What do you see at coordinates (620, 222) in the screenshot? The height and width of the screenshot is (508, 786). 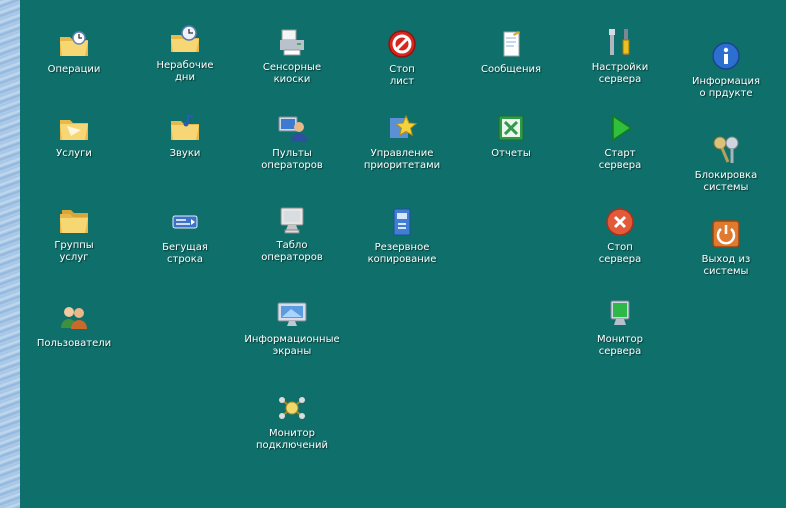 I see `close-circle-icon` at bounding box center [620, 222].